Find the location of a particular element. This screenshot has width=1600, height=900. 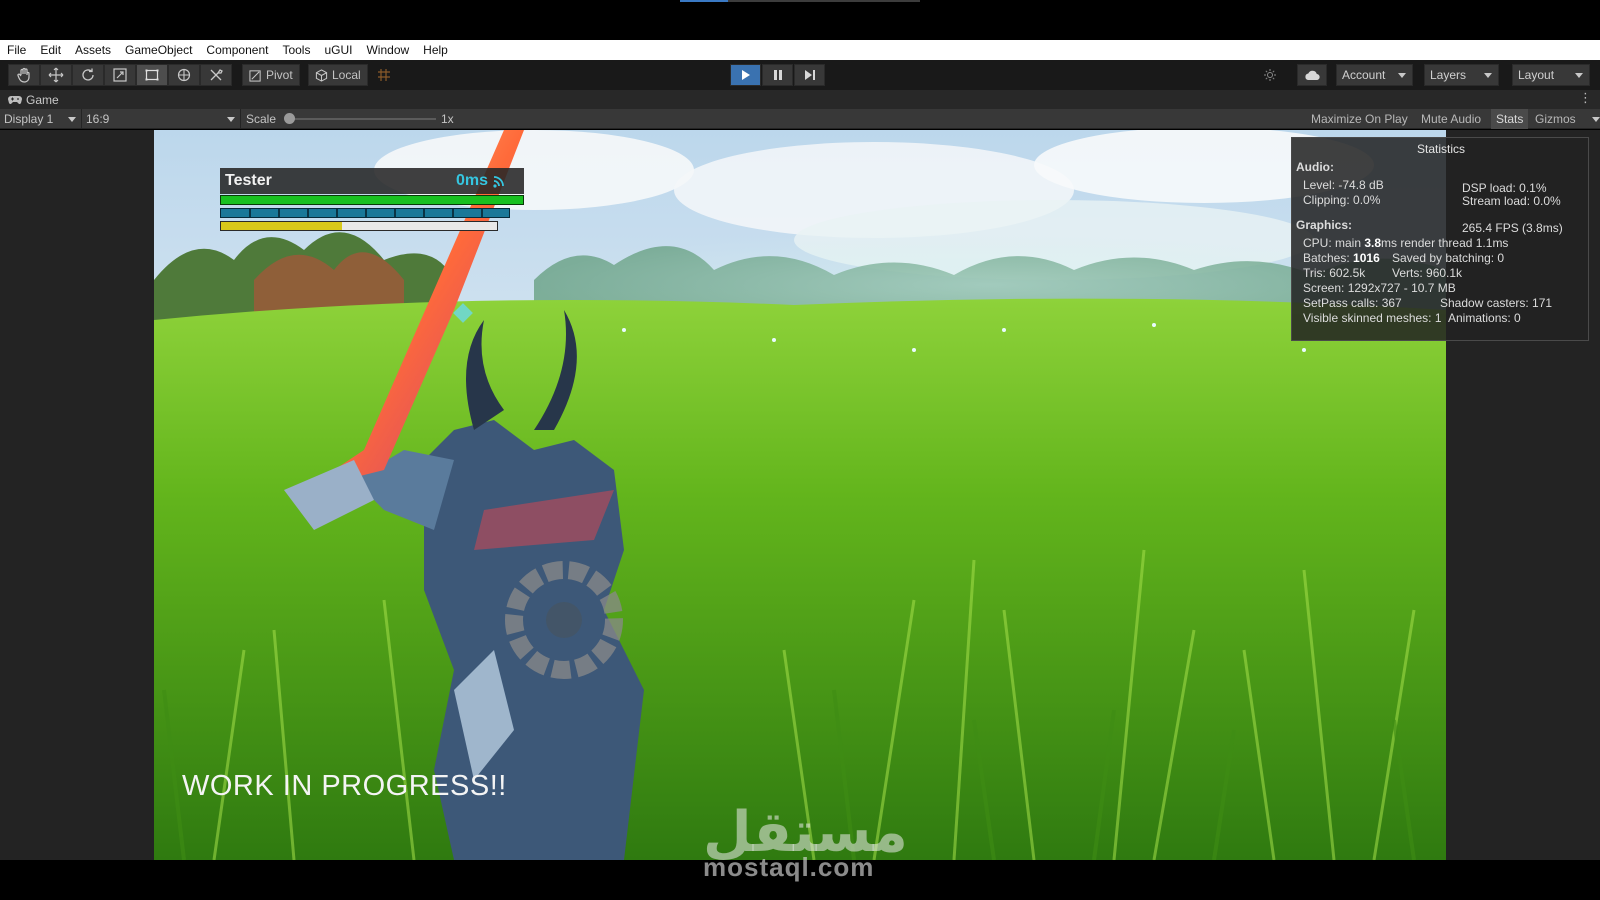

window-focus-indicator is located at coordinates (704, 1).